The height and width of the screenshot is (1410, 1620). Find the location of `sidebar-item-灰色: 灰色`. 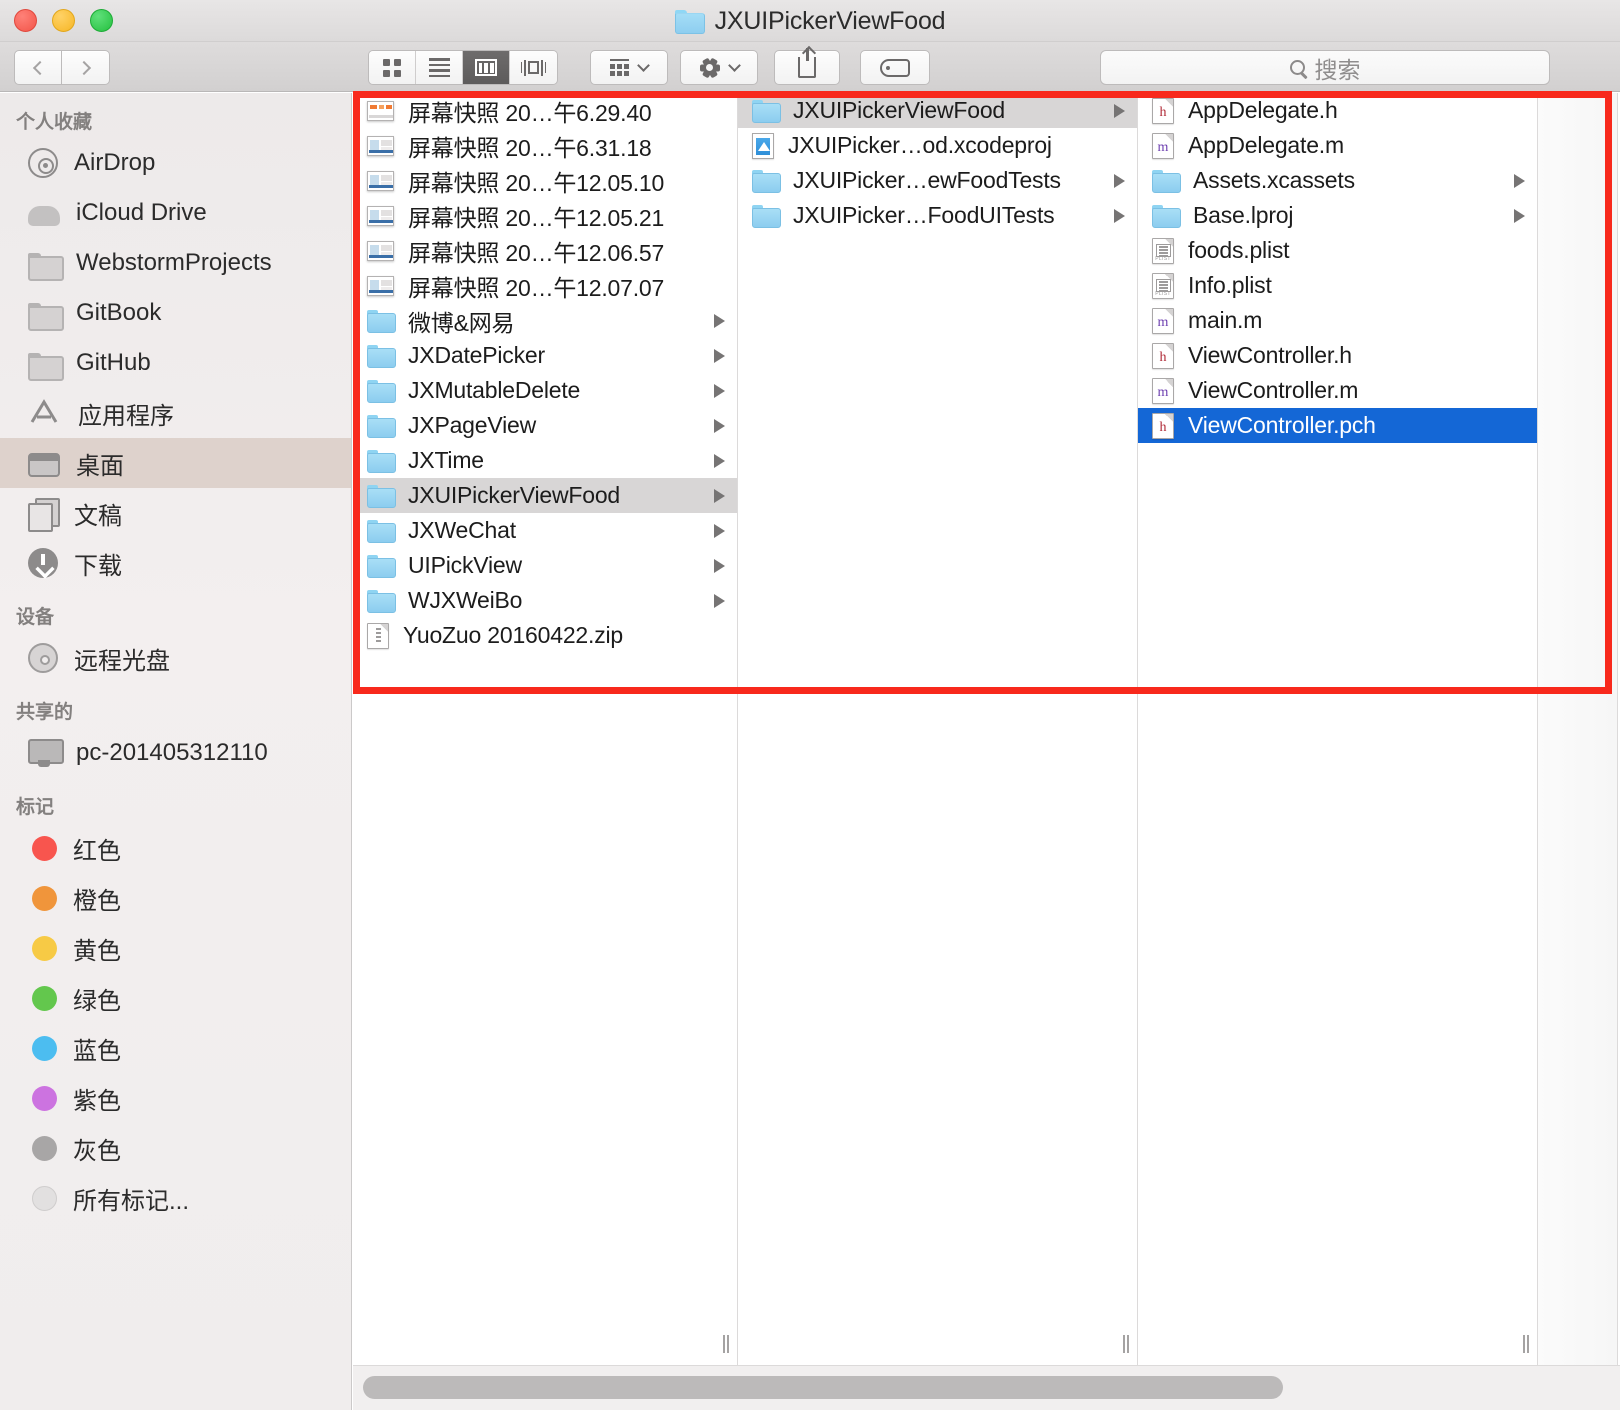

sidebar-item-灰色: 灰色 is located at coordinates (175, 1148).